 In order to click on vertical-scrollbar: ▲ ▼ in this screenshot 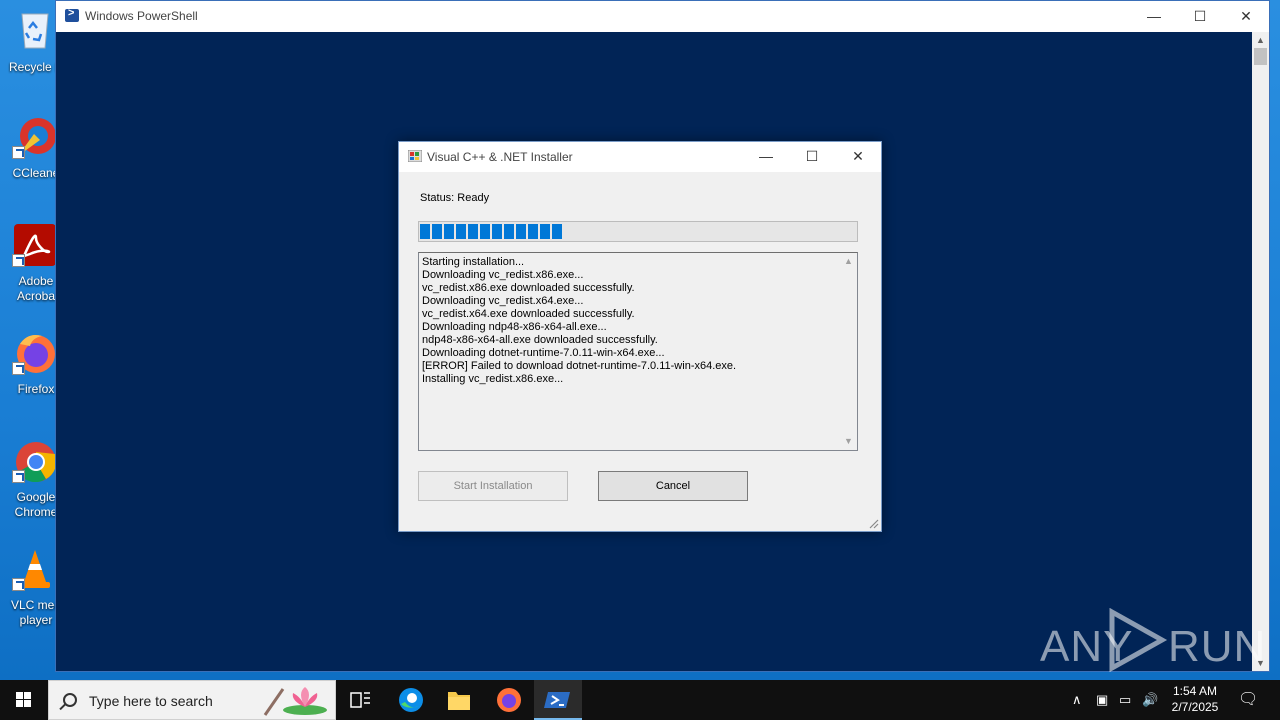, I will do `click(1260, 351)`.